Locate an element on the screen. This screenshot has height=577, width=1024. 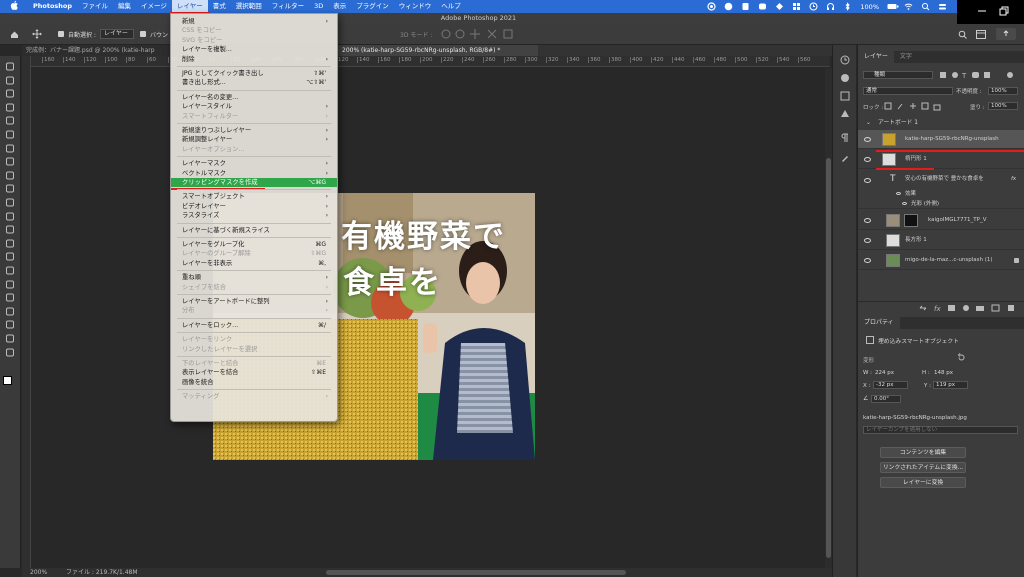
h-value: 148 px is located at coordinates (943, 373).